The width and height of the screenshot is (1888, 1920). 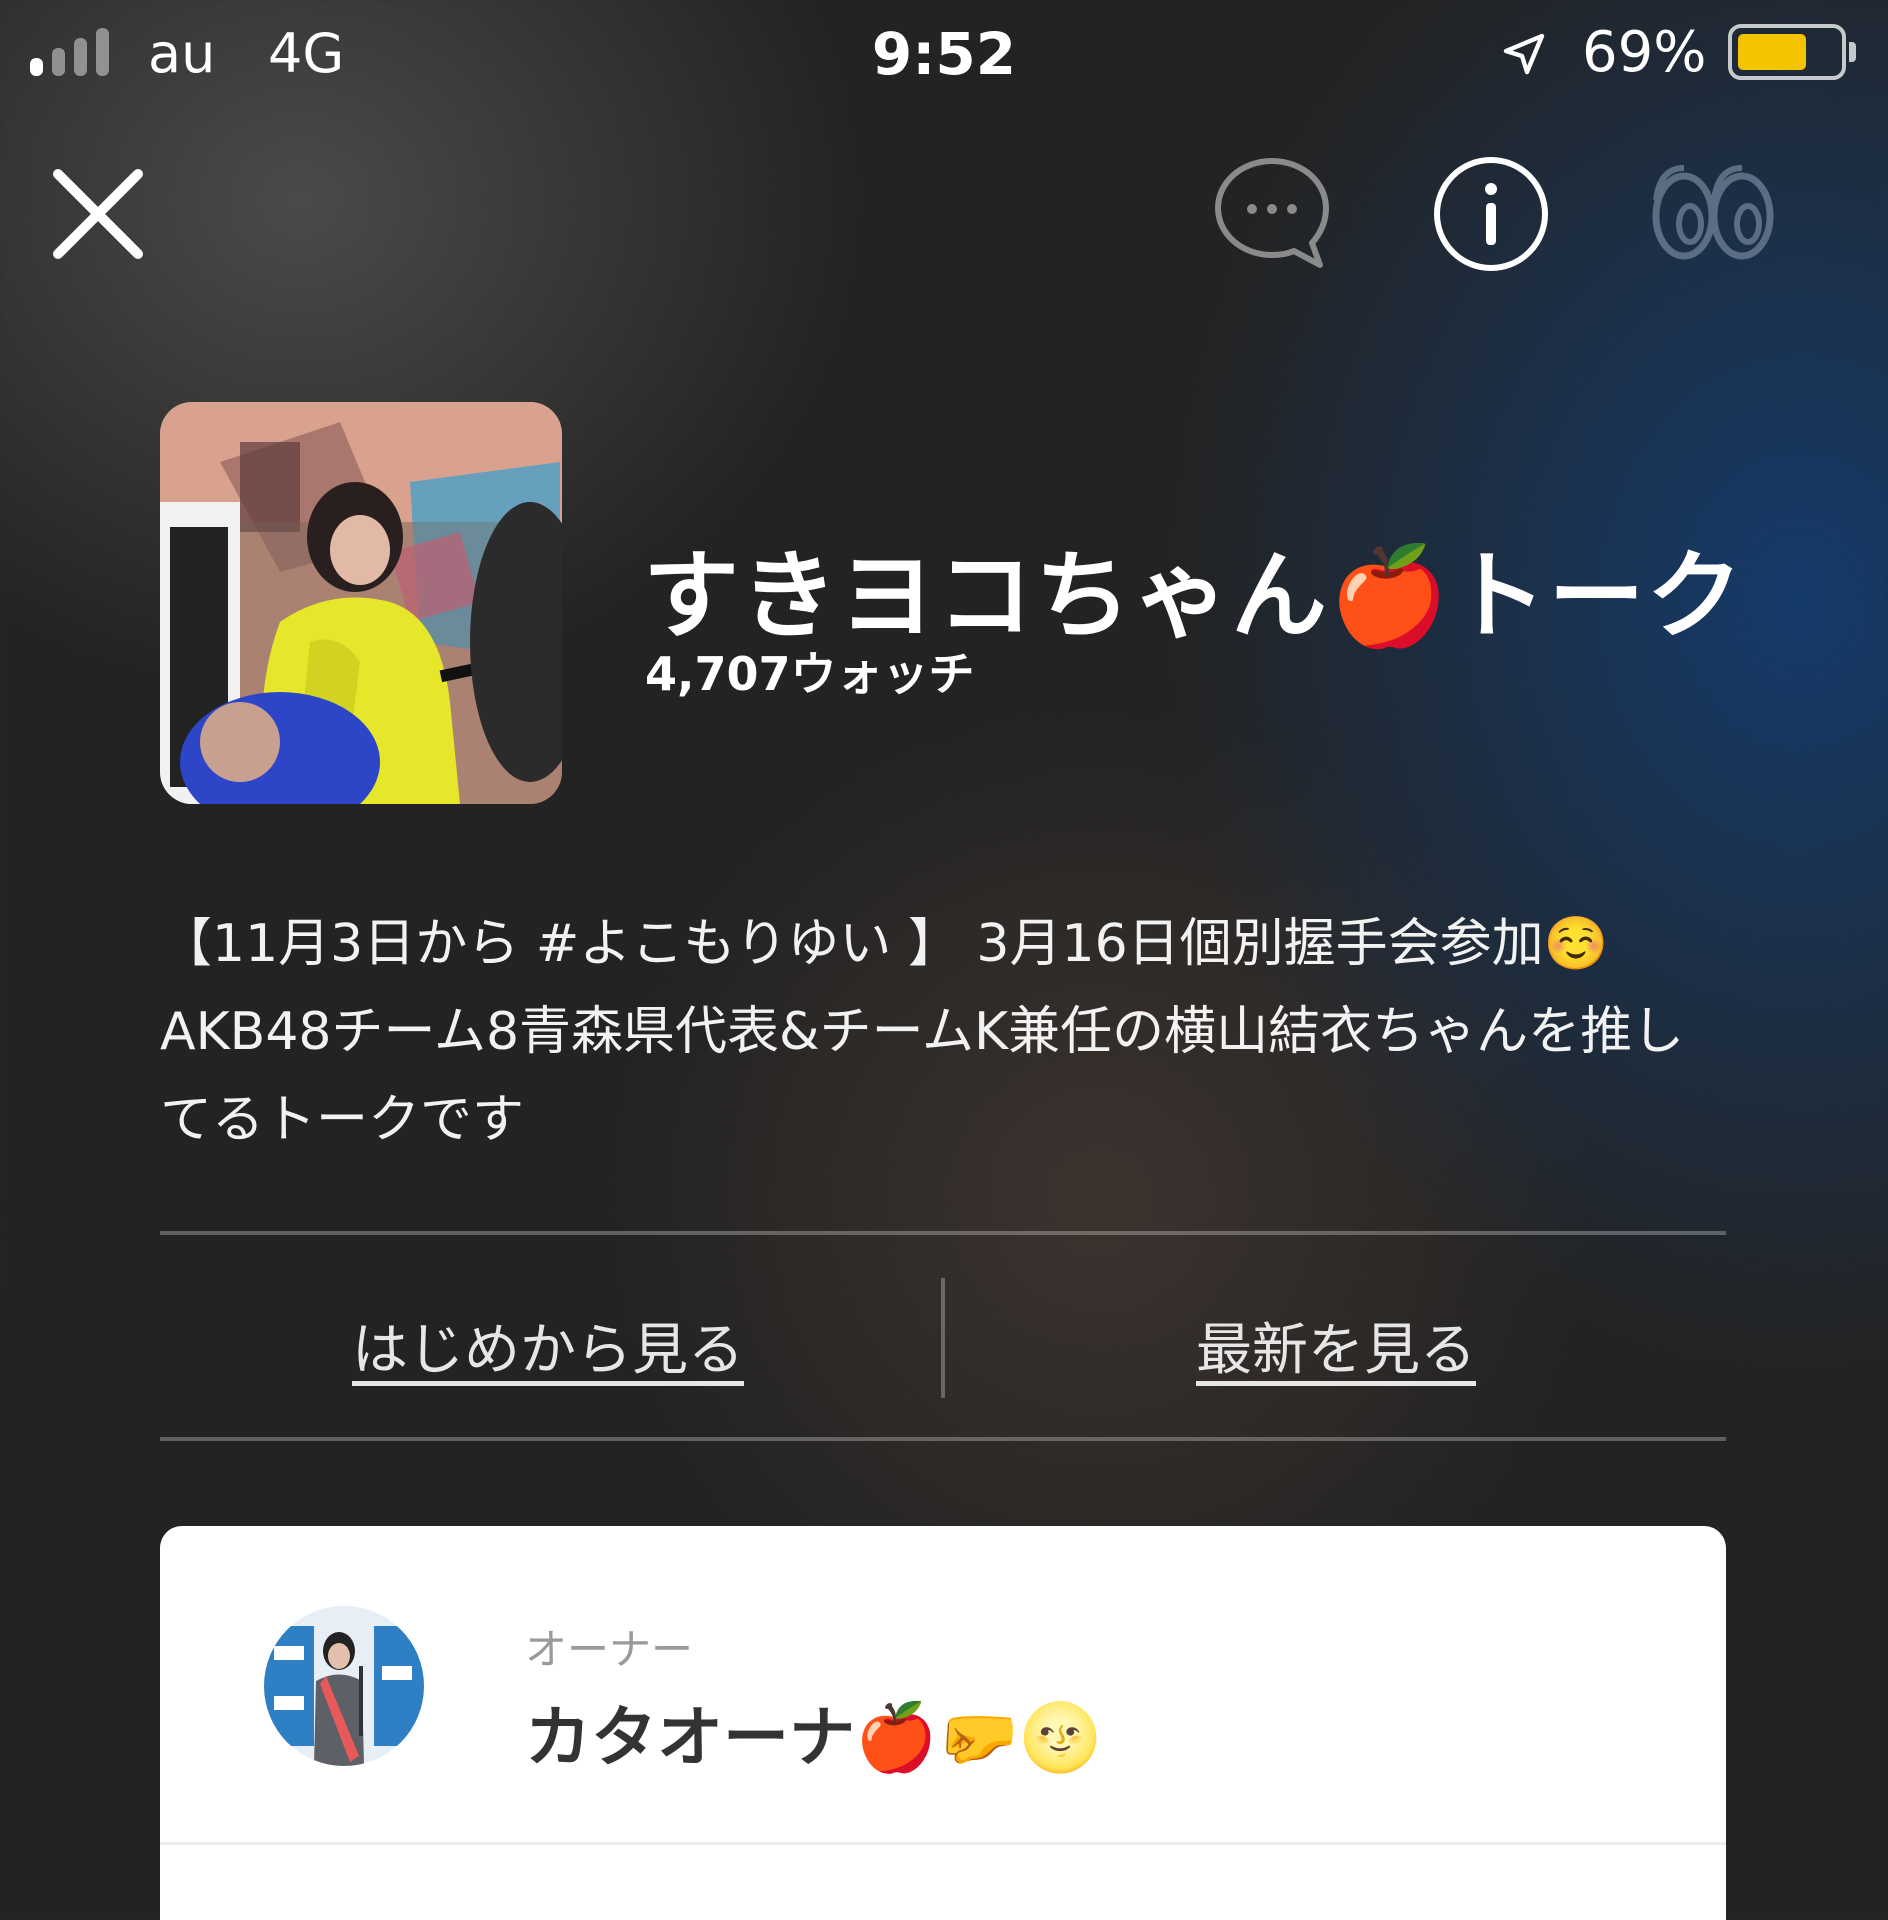 What do you see at coordinates (548, 1345) in the screenshot?
I see `view-from-start-link: はじめから見る` at bounding box center [548, 1345].